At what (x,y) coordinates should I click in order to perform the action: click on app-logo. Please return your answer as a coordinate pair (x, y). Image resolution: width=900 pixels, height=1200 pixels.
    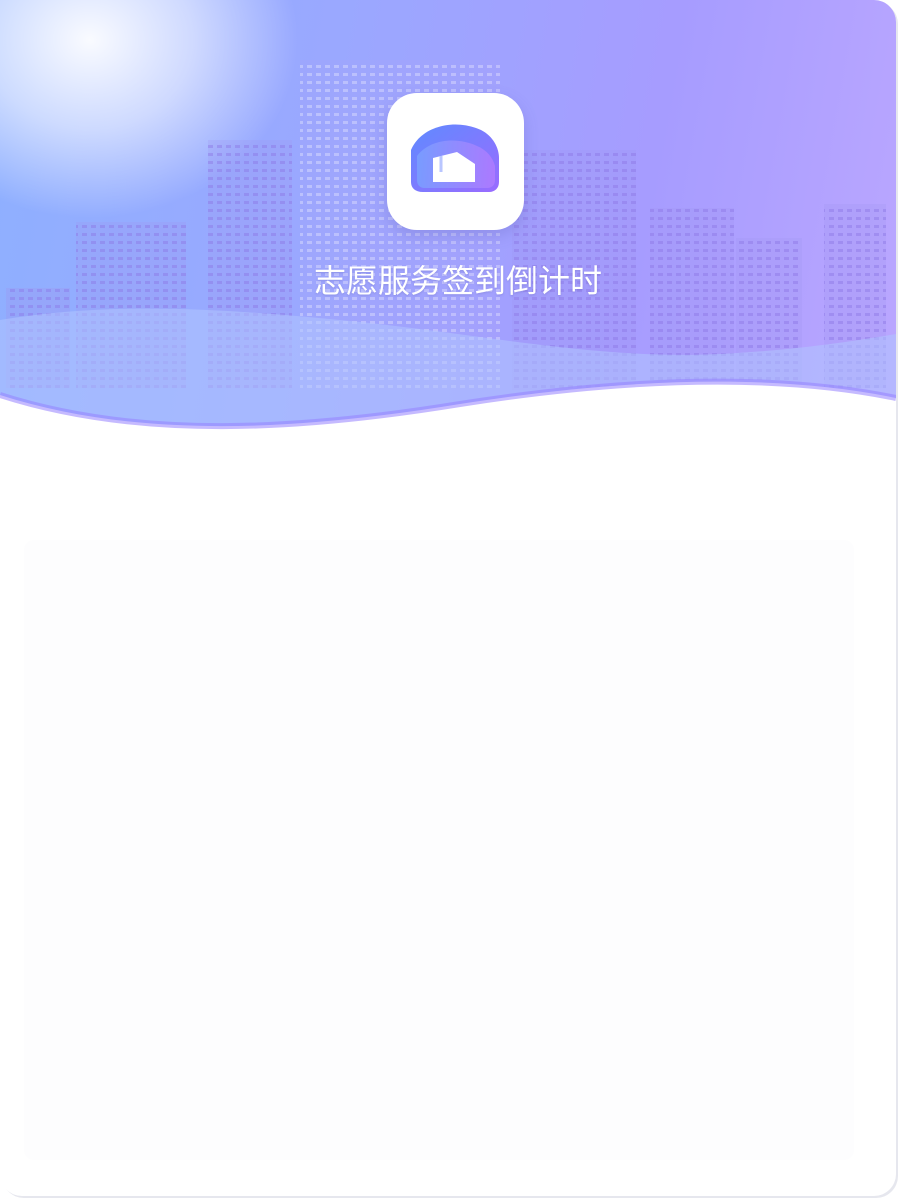
    Looking at the image, I should click on (455, 161).